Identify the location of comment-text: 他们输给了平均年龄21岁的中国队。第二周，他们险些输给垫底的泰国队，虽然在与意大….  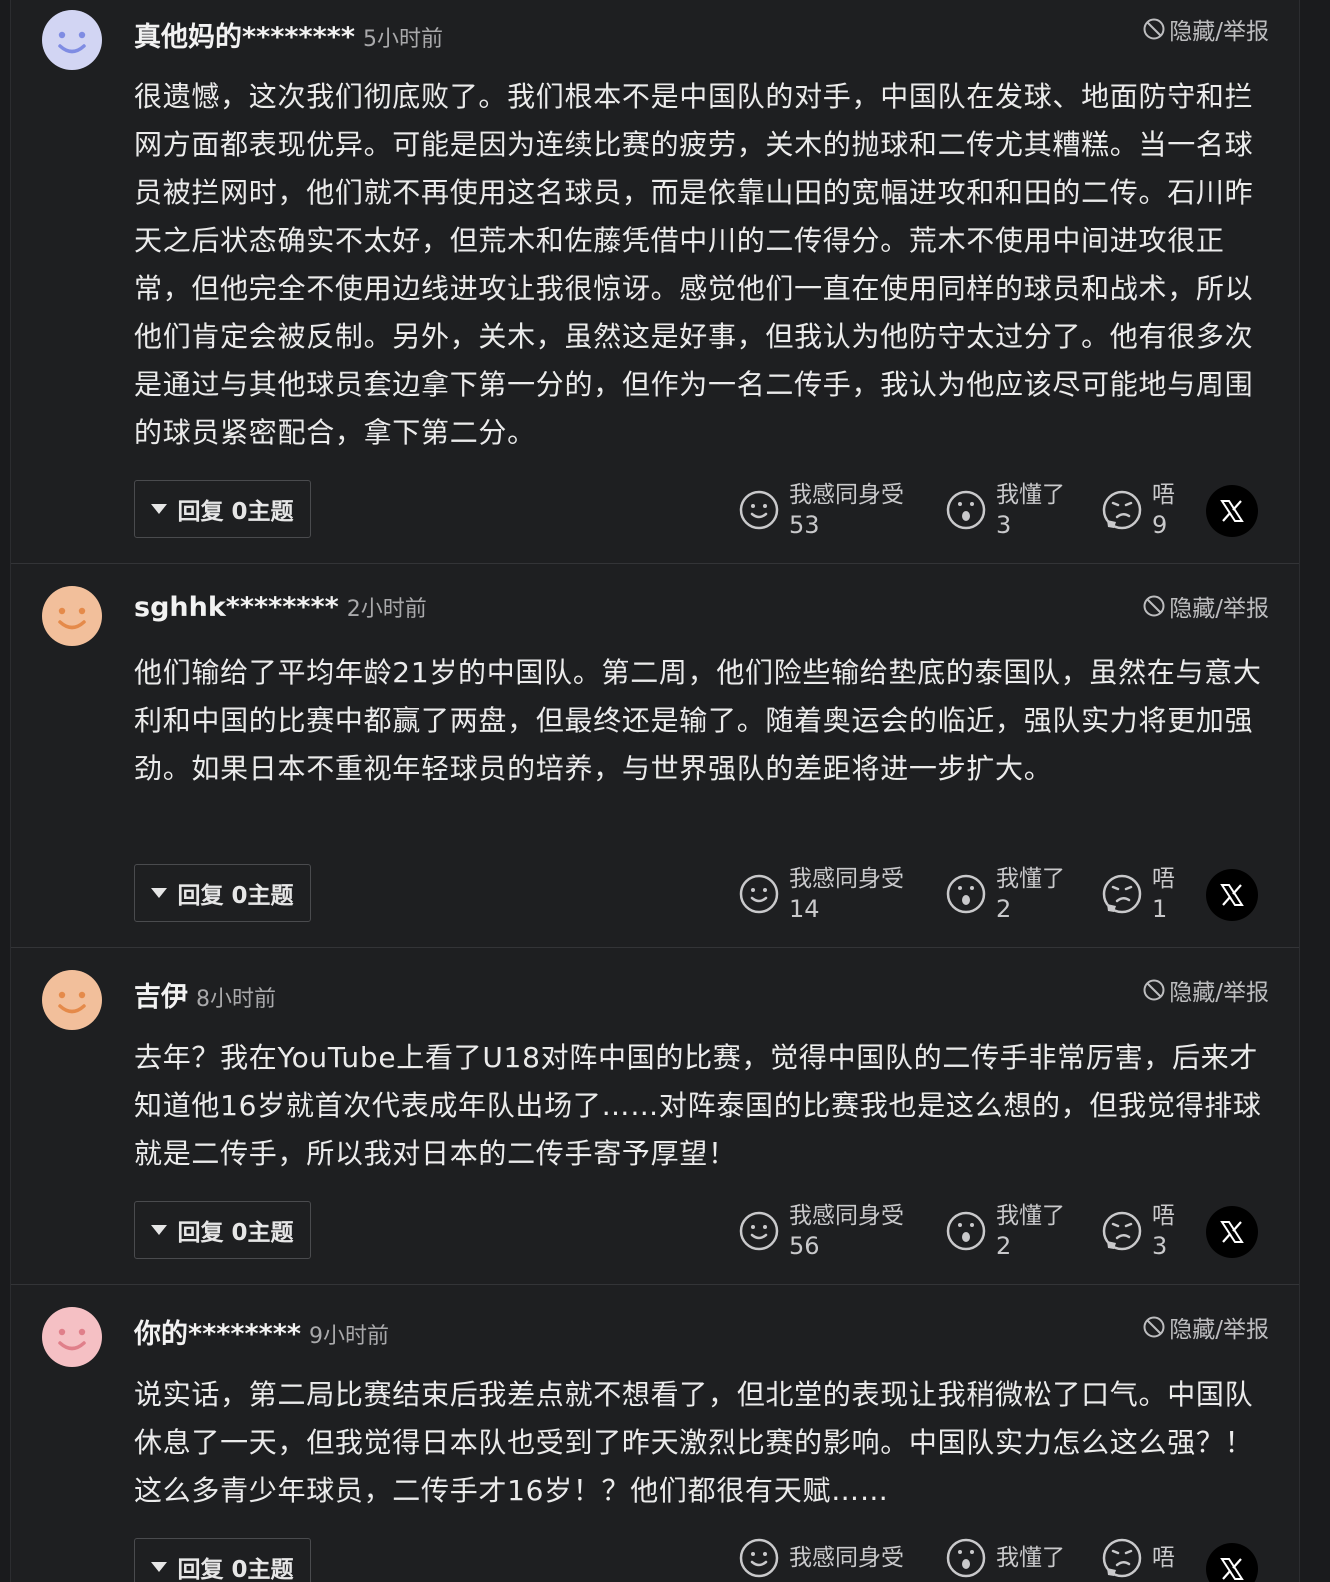
(698, 720).